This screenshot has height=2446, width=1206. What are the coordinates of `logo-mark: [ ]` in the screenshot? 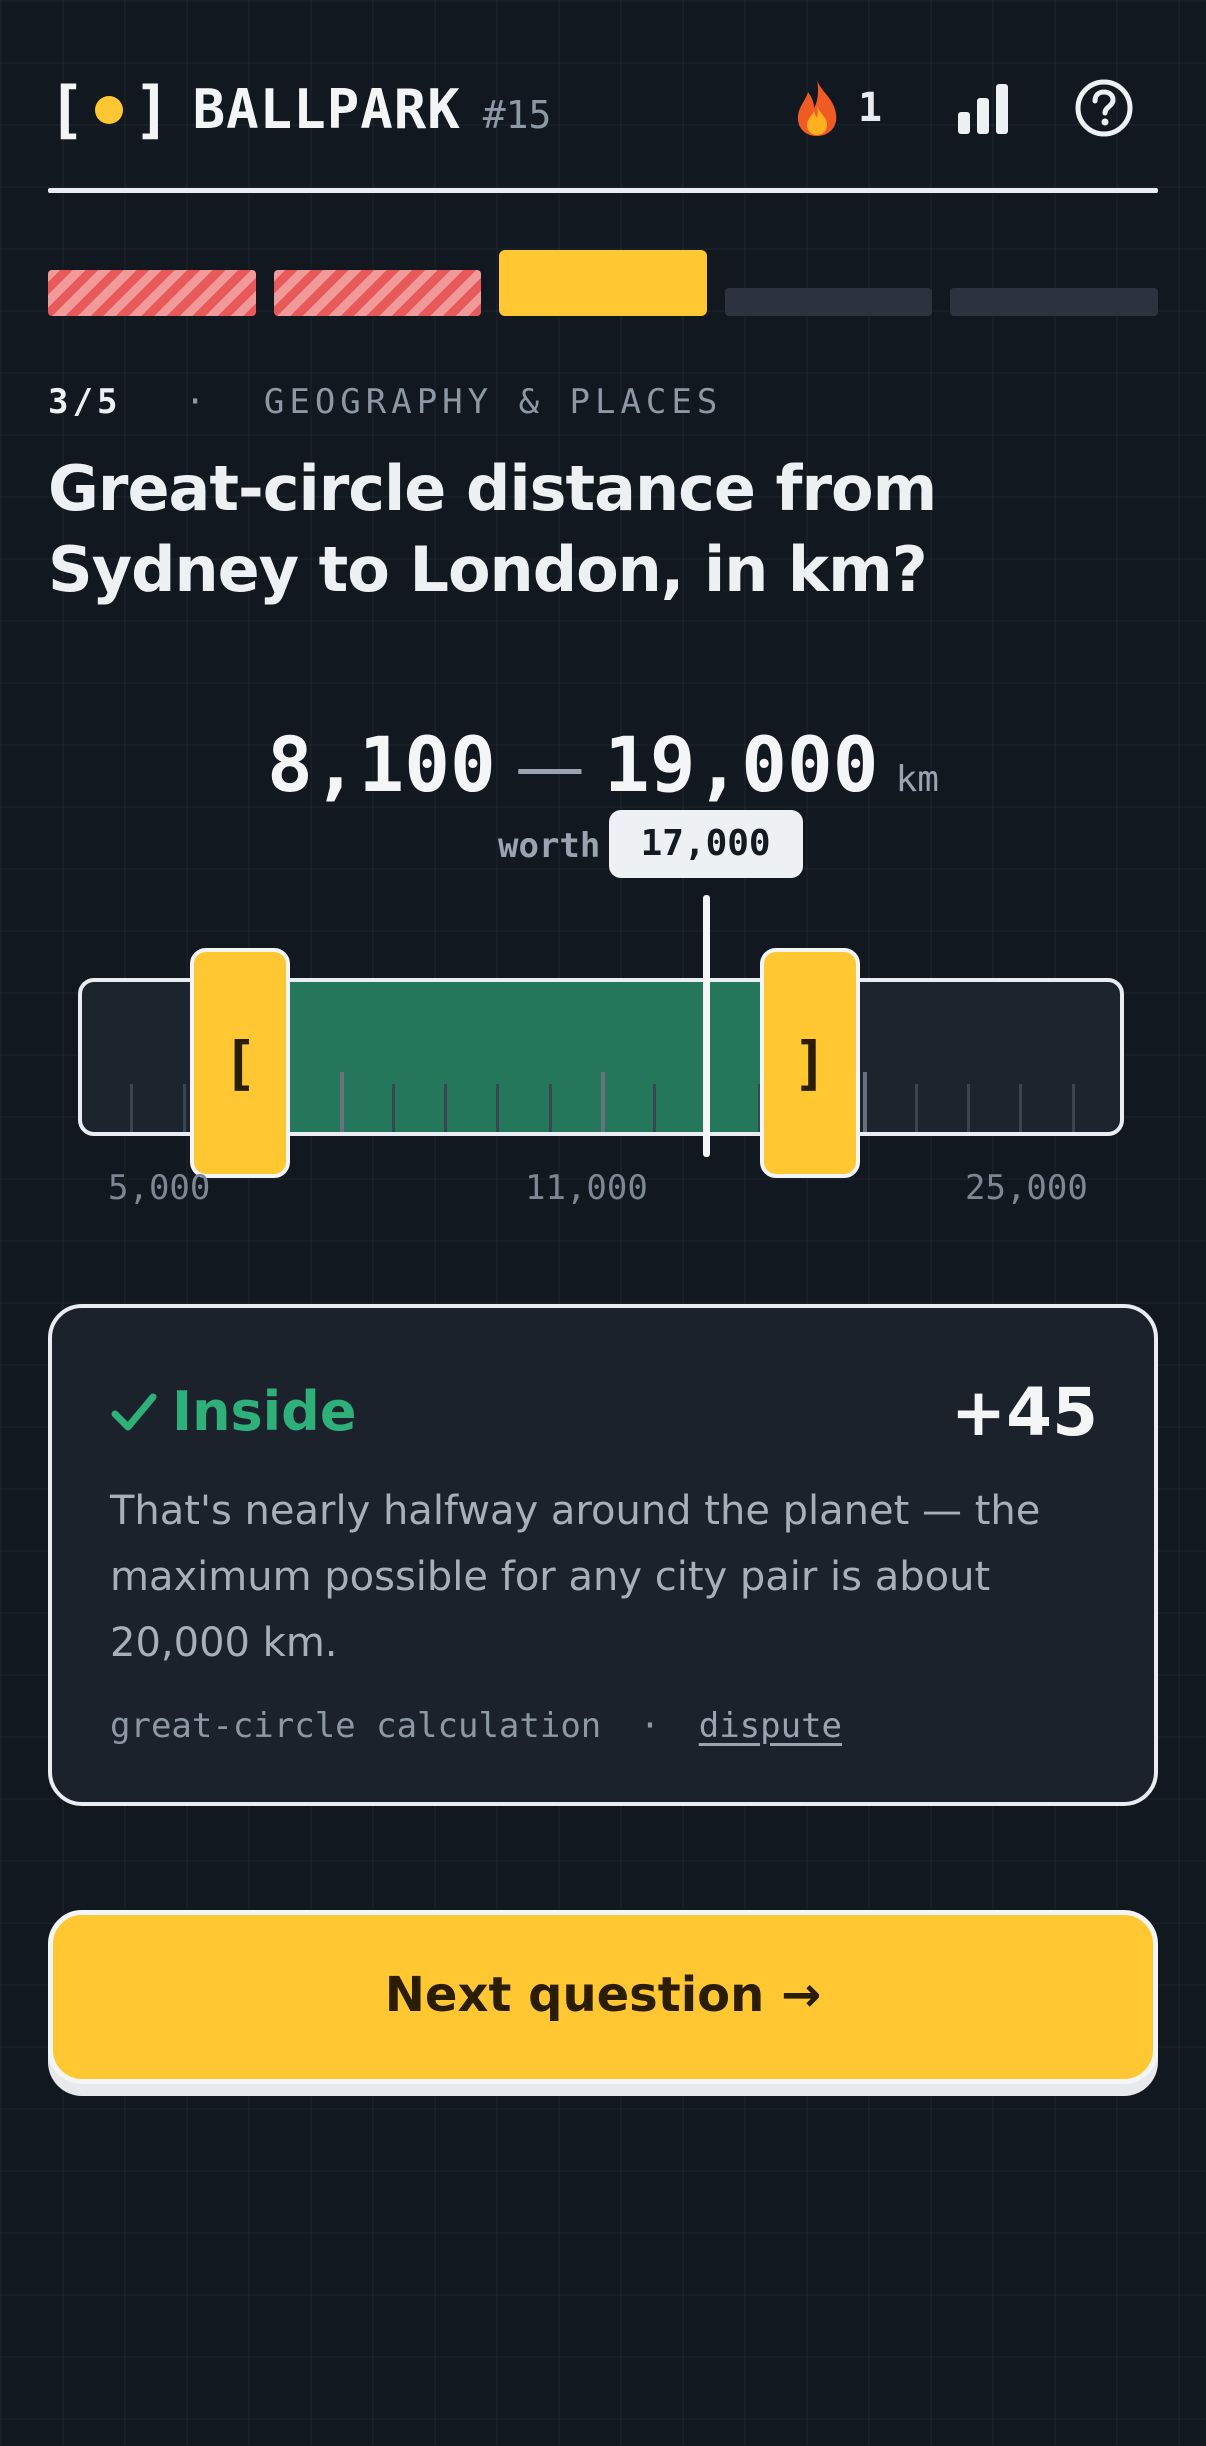 It's located at (109, 109).